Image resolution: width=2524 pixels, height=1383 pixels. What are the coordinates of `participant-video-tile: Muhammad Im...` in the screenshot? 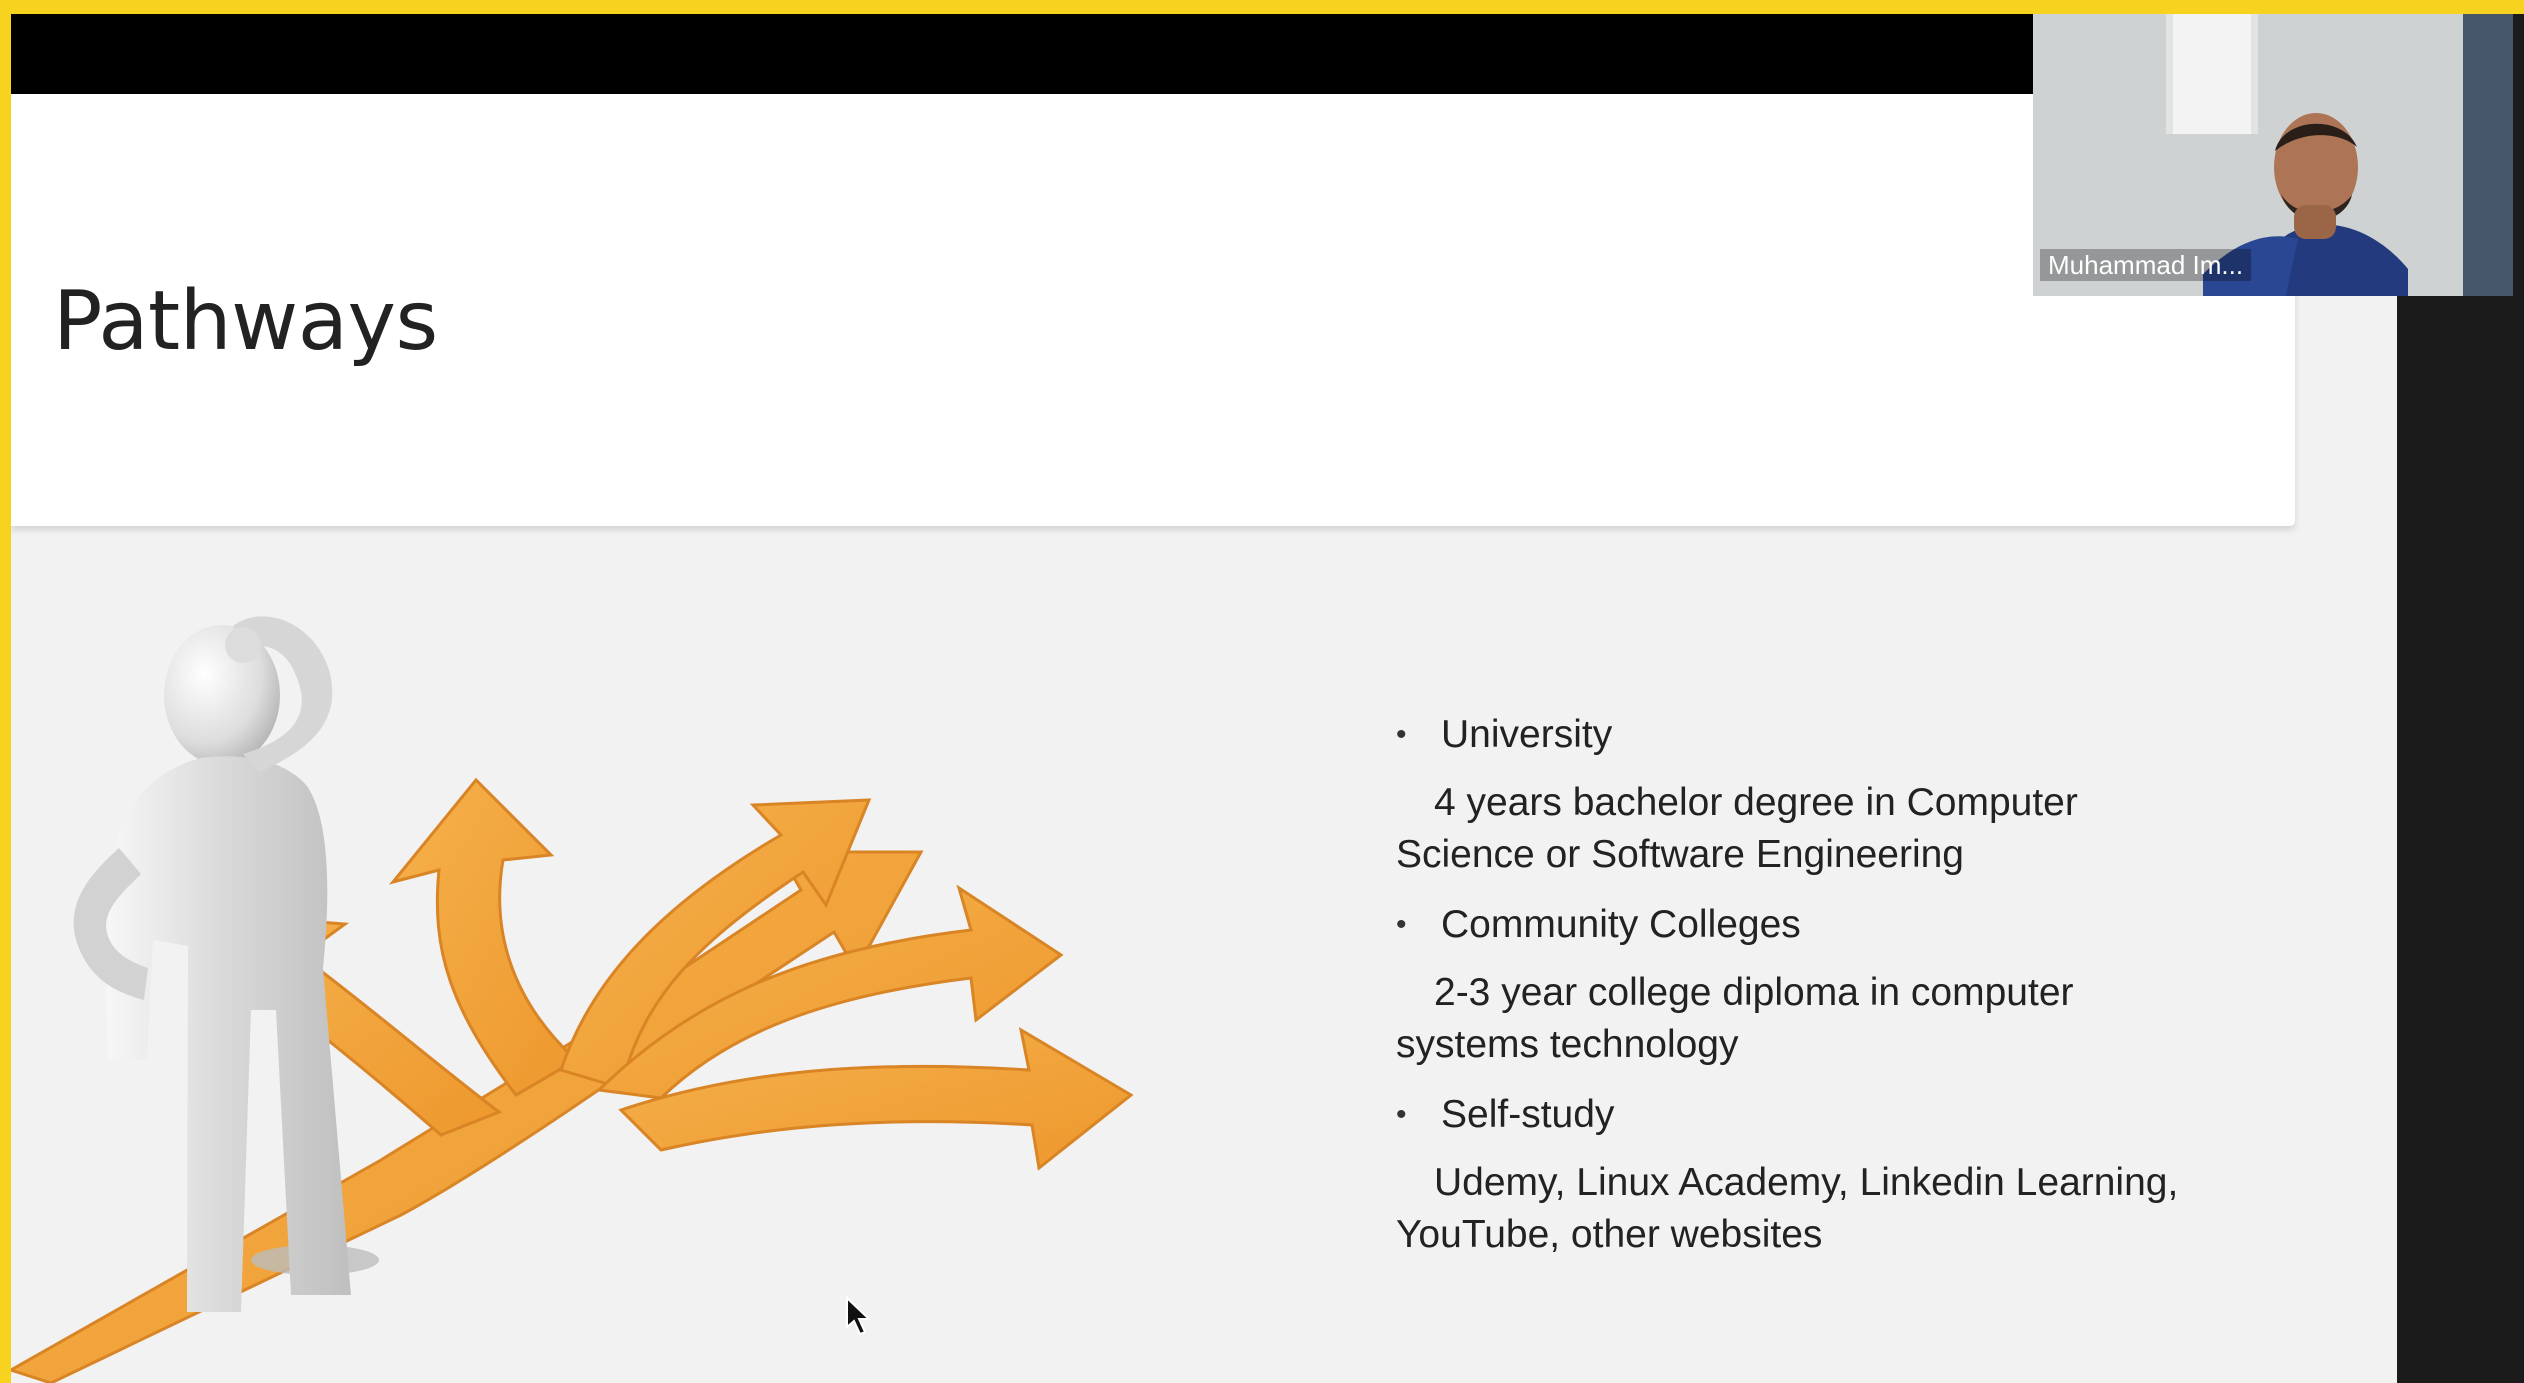 It's located at (2273, 155).